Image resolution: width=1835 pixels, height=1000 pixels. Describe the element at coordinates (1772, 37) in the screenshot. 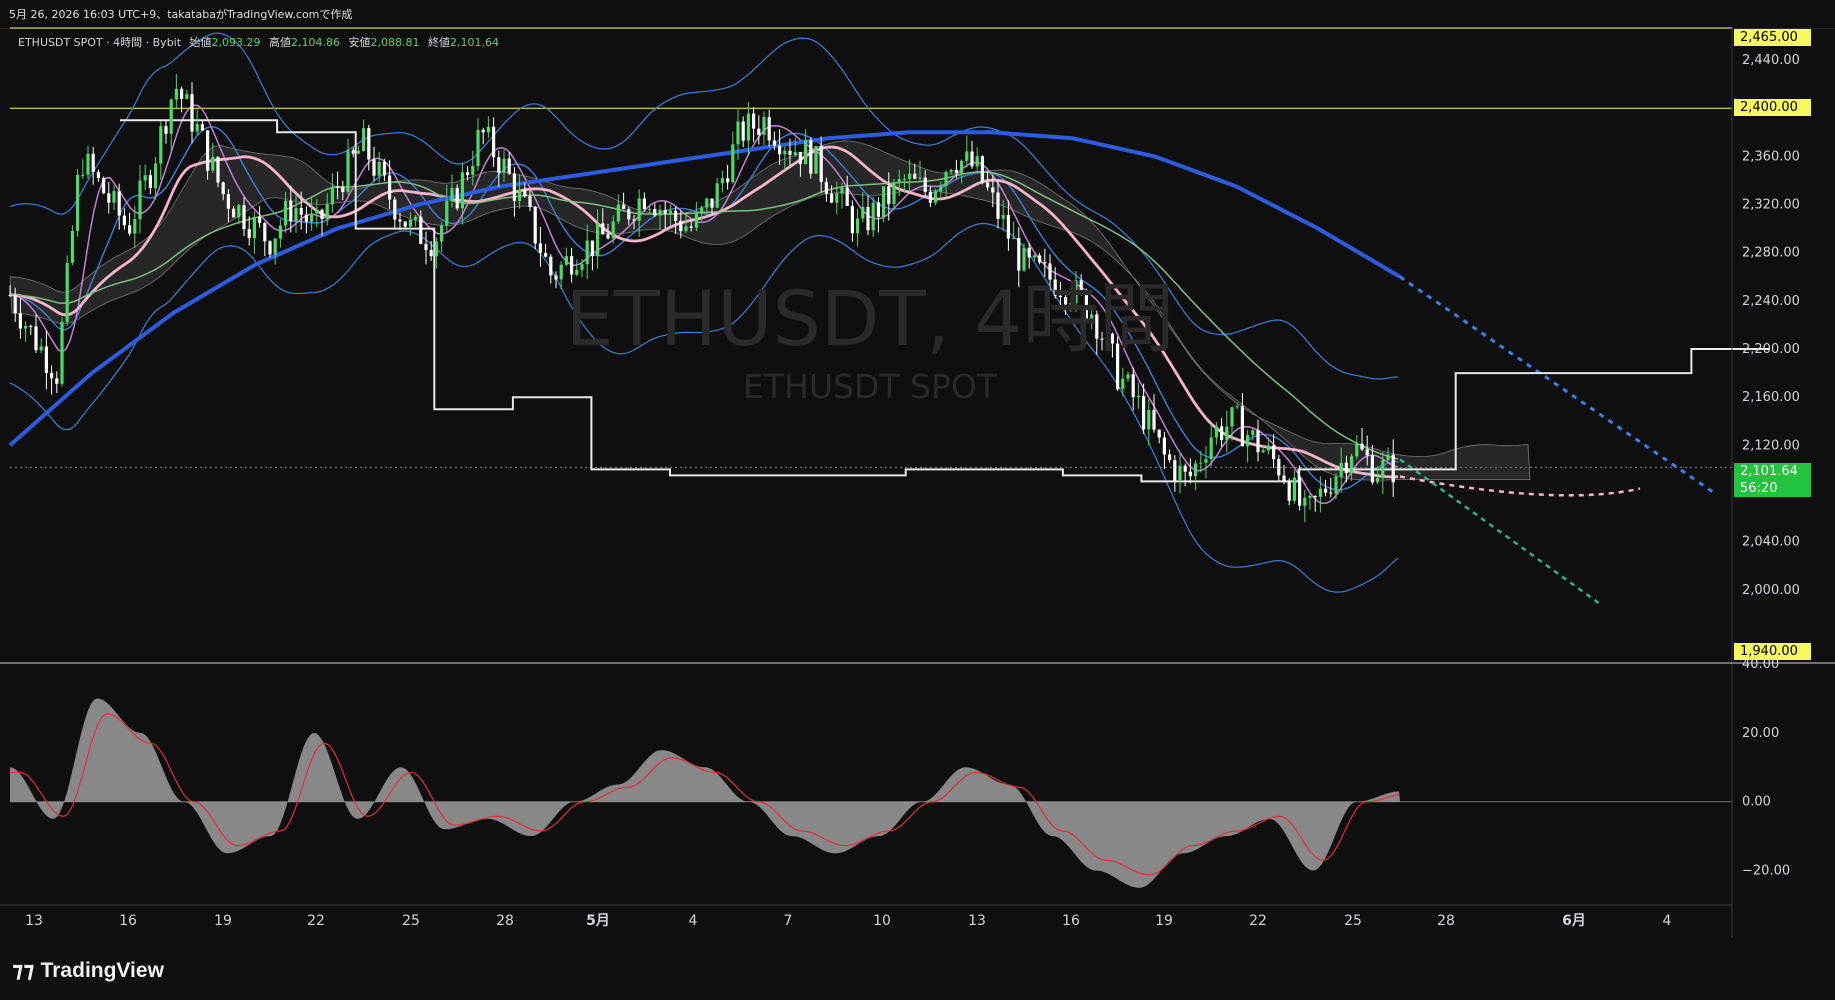

I see `price-label-top: 2,465.00` at that location.